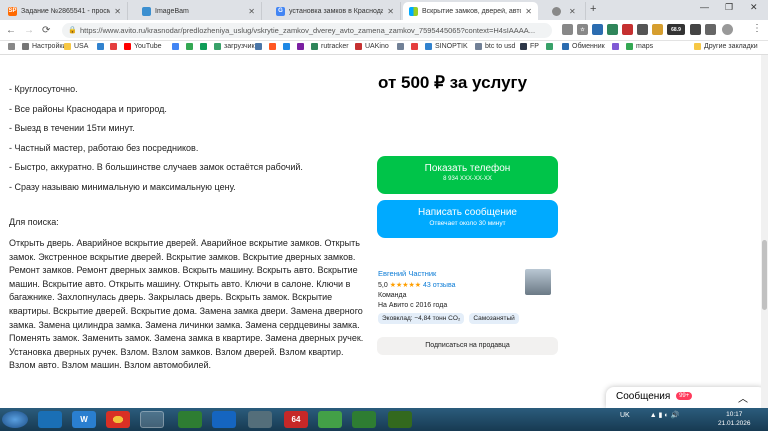 The width and height of the screenshot is (768, 431). What do you see at coordinates (439, 285) in the screenshot?
I see `reviews-link: 43 отзыва` at bounding box center [439, 285].